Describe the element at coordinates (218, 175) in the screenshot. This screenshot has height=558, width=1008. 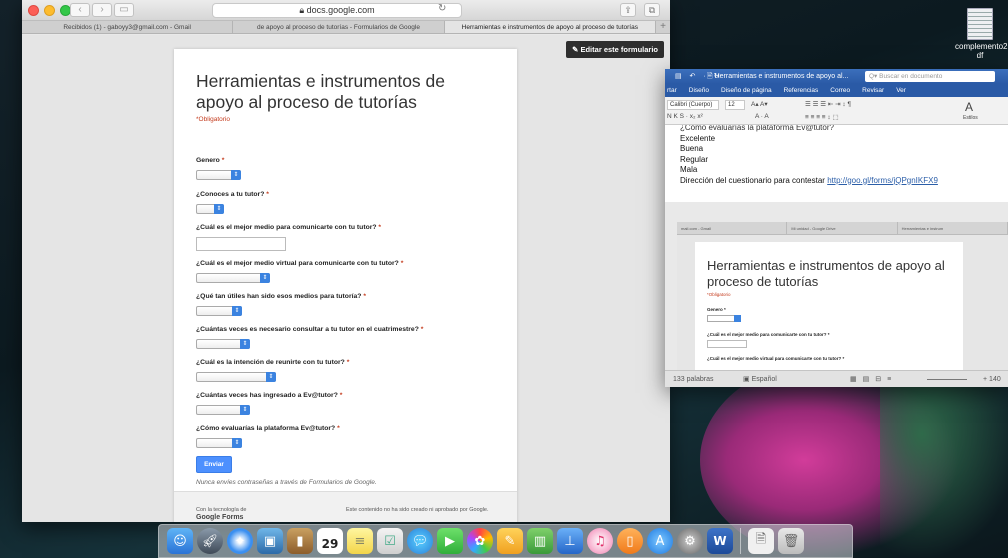
I see `genero-select: ⇕` at that location.